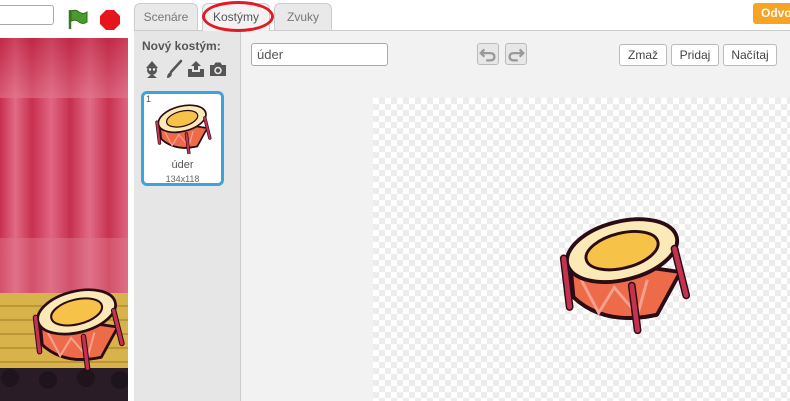  I want to click on sprite-library-icon, so click(152, 69).